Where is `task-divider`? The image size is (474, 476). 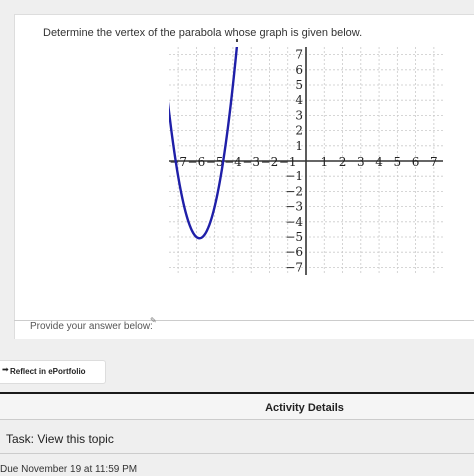
task-divider is located at coordinates (237, 453).